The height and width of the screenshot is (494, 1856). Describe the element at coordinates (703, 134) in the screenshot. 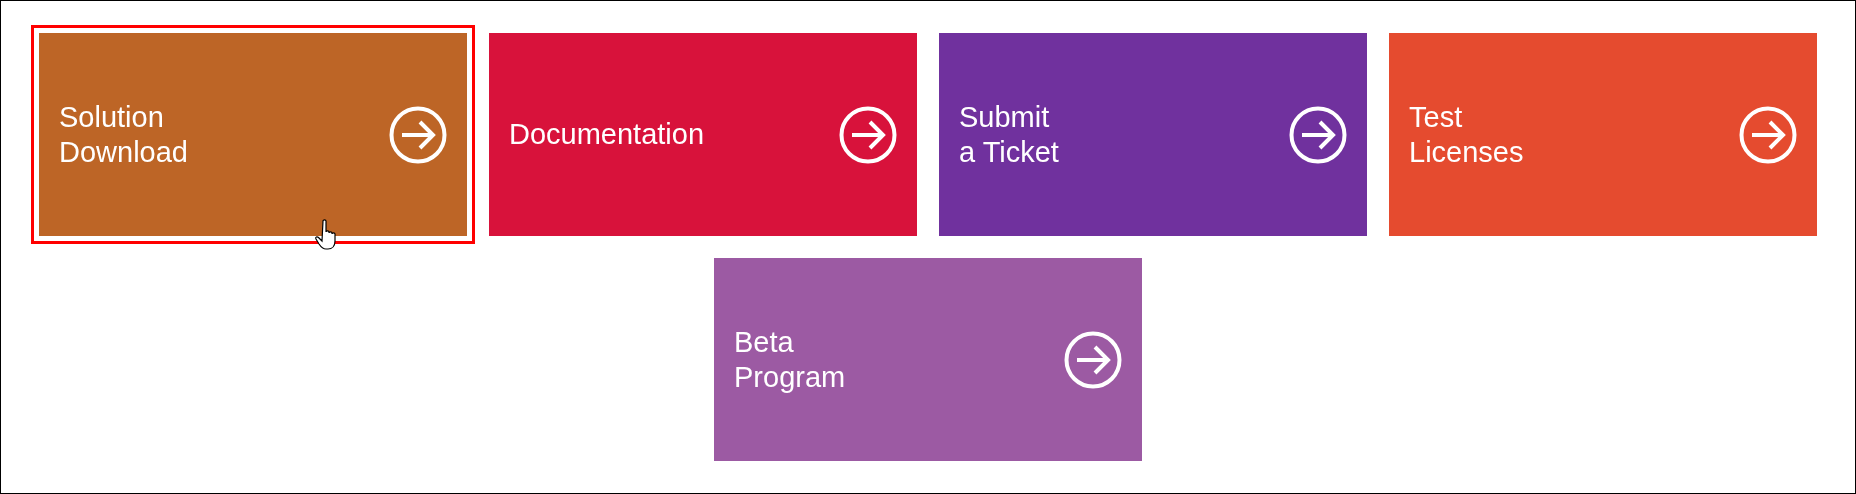

I see `tile-button: Documentation` at that location.